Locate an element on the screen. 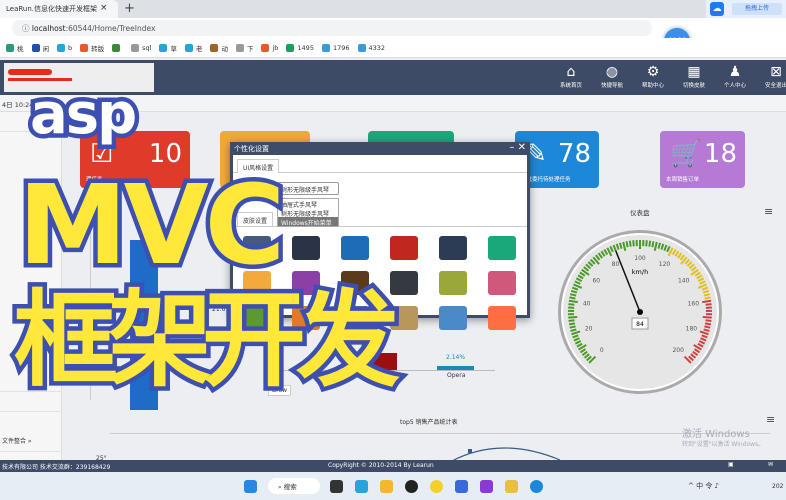 Image resolution: width=786 pixels, height=500 pixels. bar-label: 2.14% is located at coordinates (456, 357).